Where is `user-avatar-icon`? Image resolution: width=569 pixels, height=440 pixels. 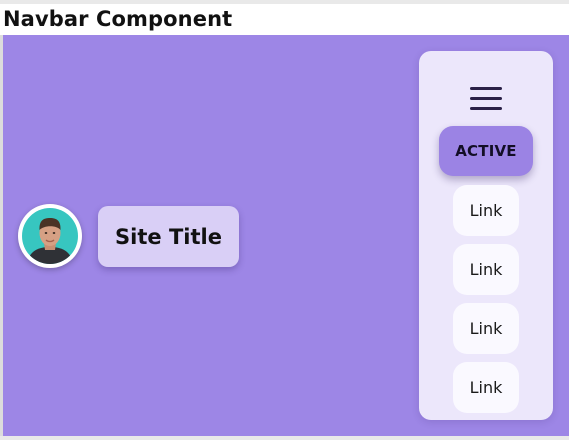
user-avatar-icon is located at coordinates (50, 236).